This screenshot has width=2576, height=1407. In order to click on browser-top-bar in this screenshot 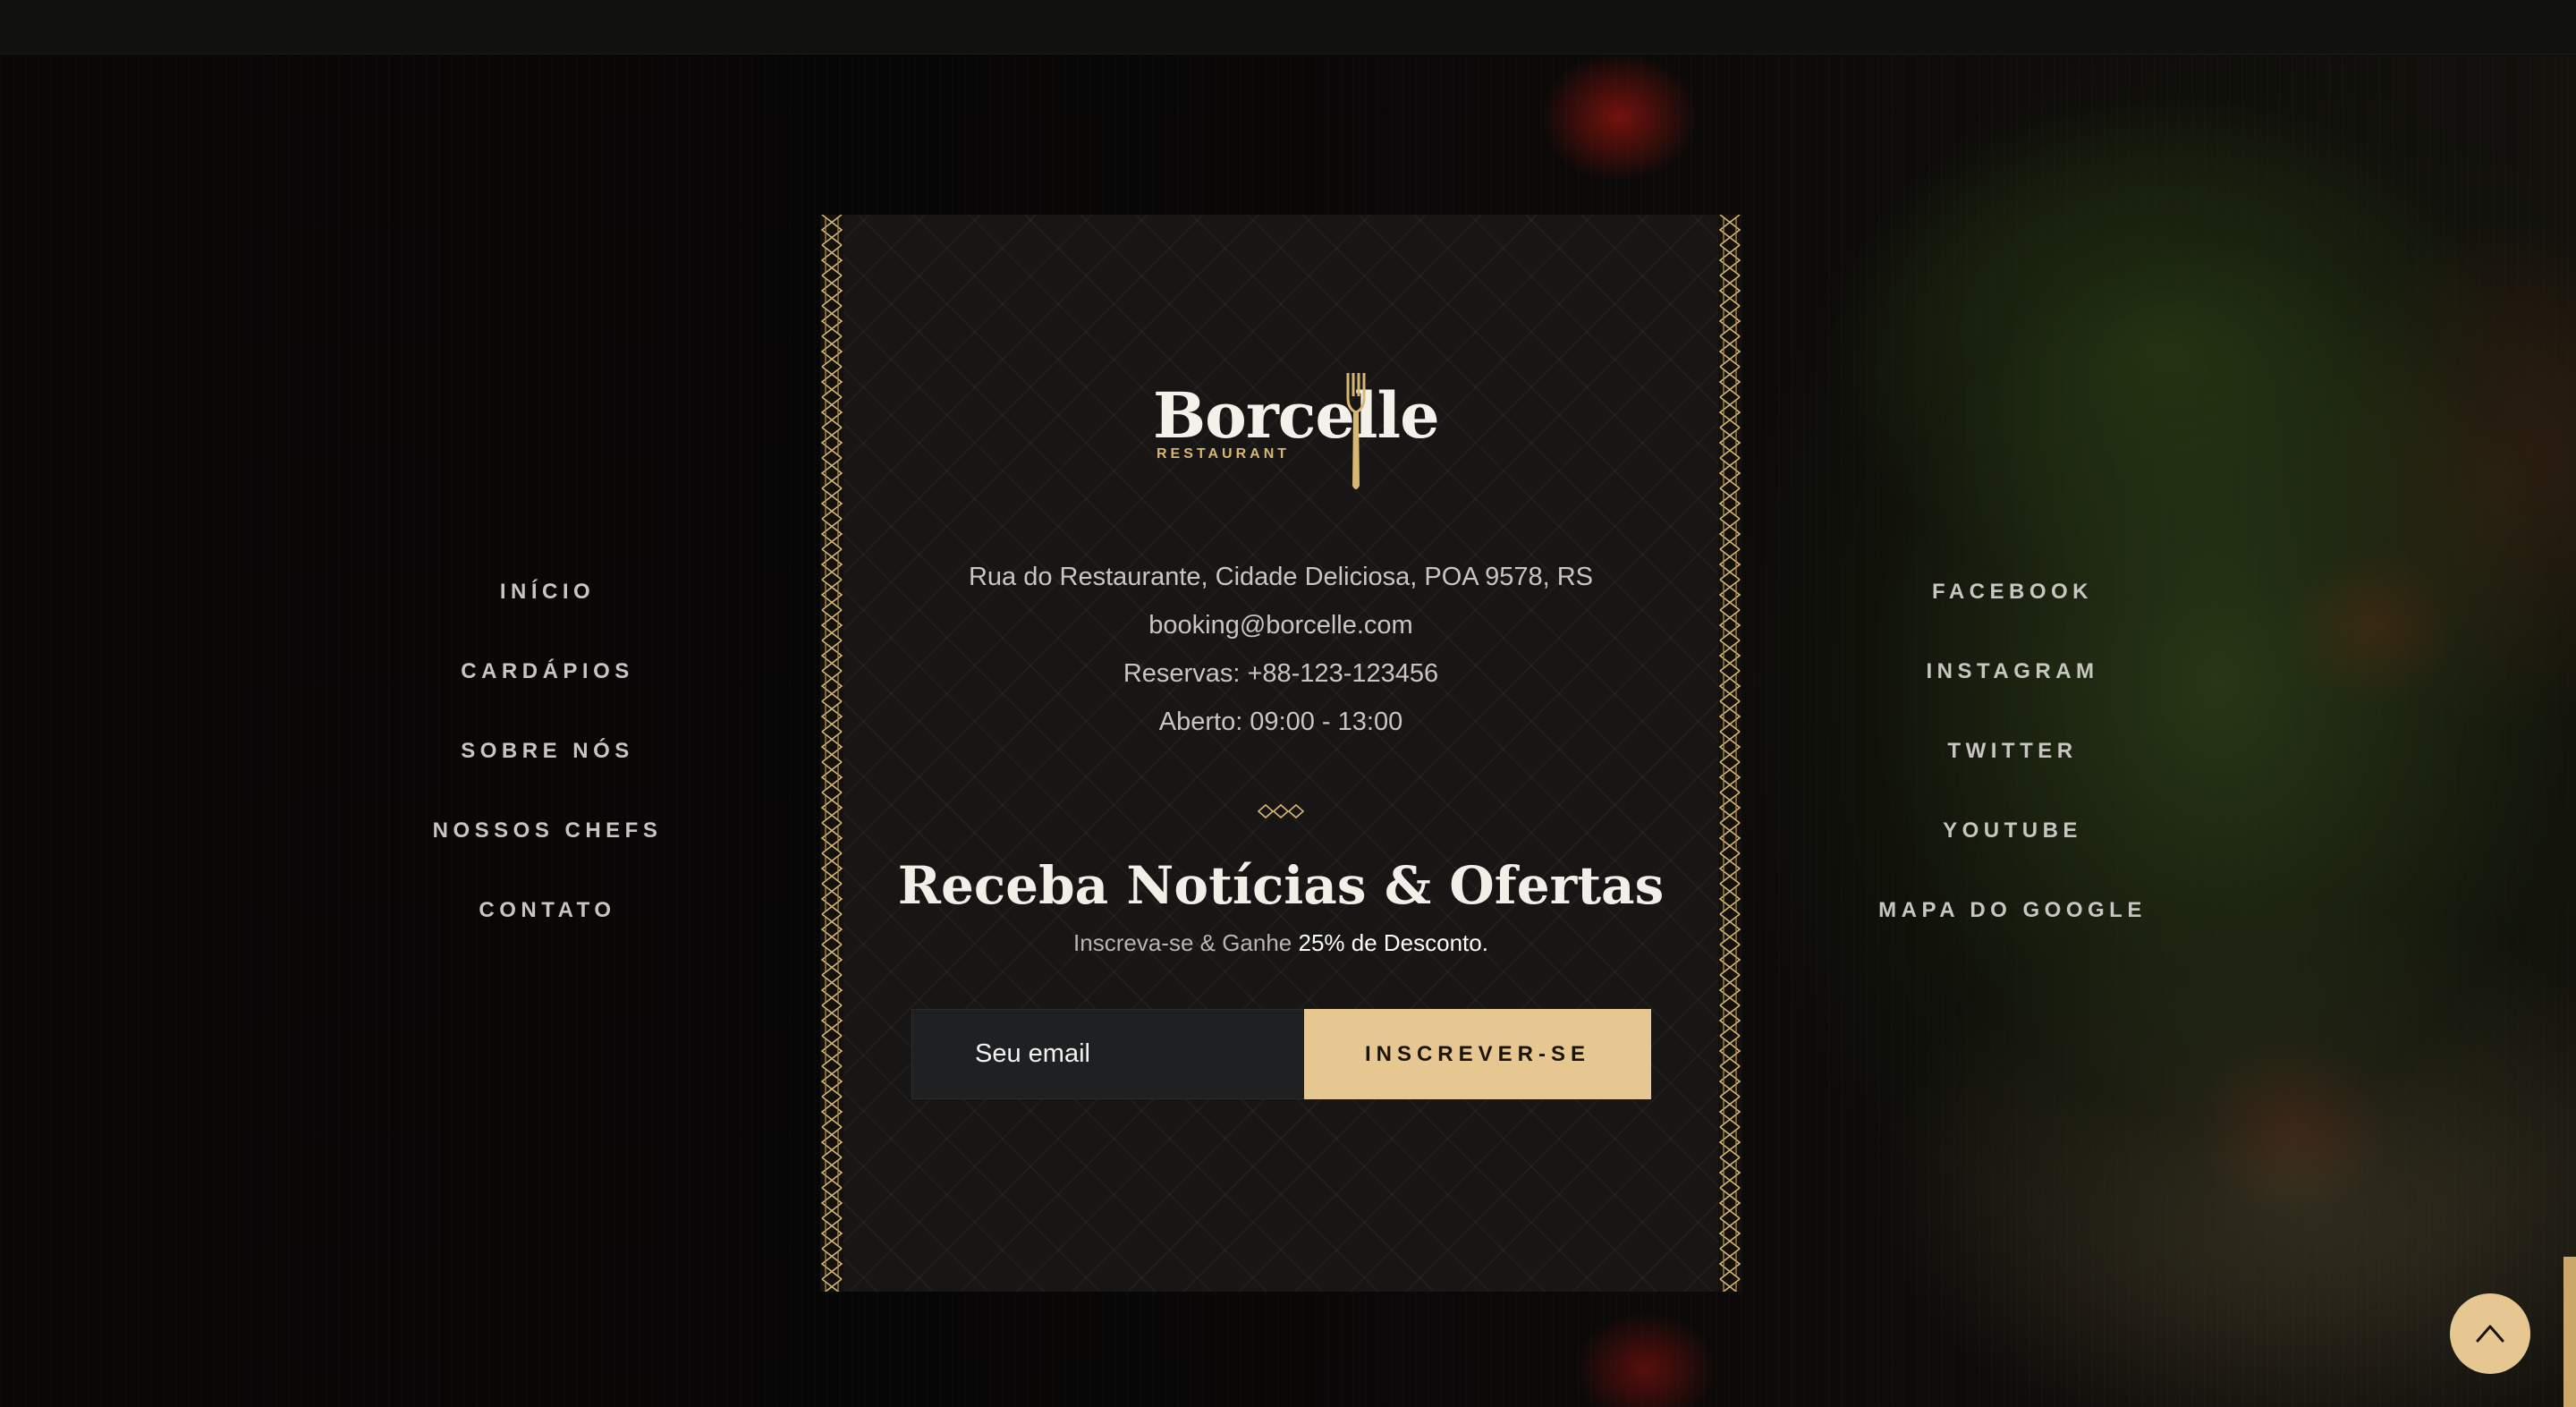, I will do `click(1288, 27)`.